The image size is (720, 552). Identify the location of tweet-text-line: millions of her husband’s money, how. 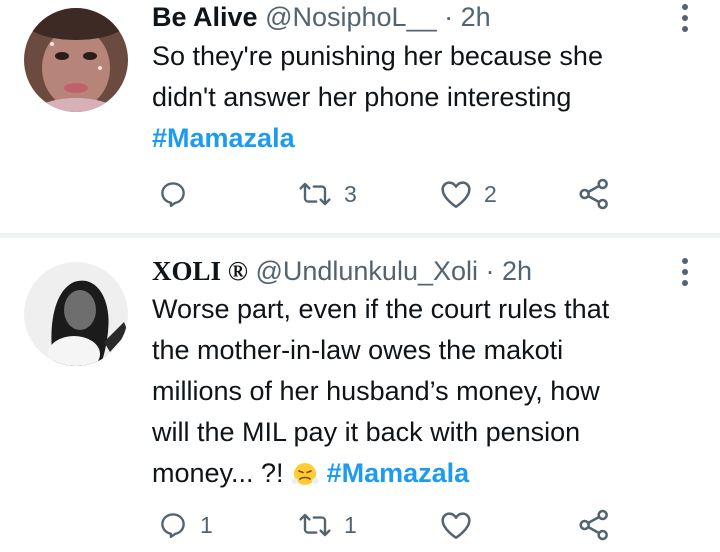
(376, 391).